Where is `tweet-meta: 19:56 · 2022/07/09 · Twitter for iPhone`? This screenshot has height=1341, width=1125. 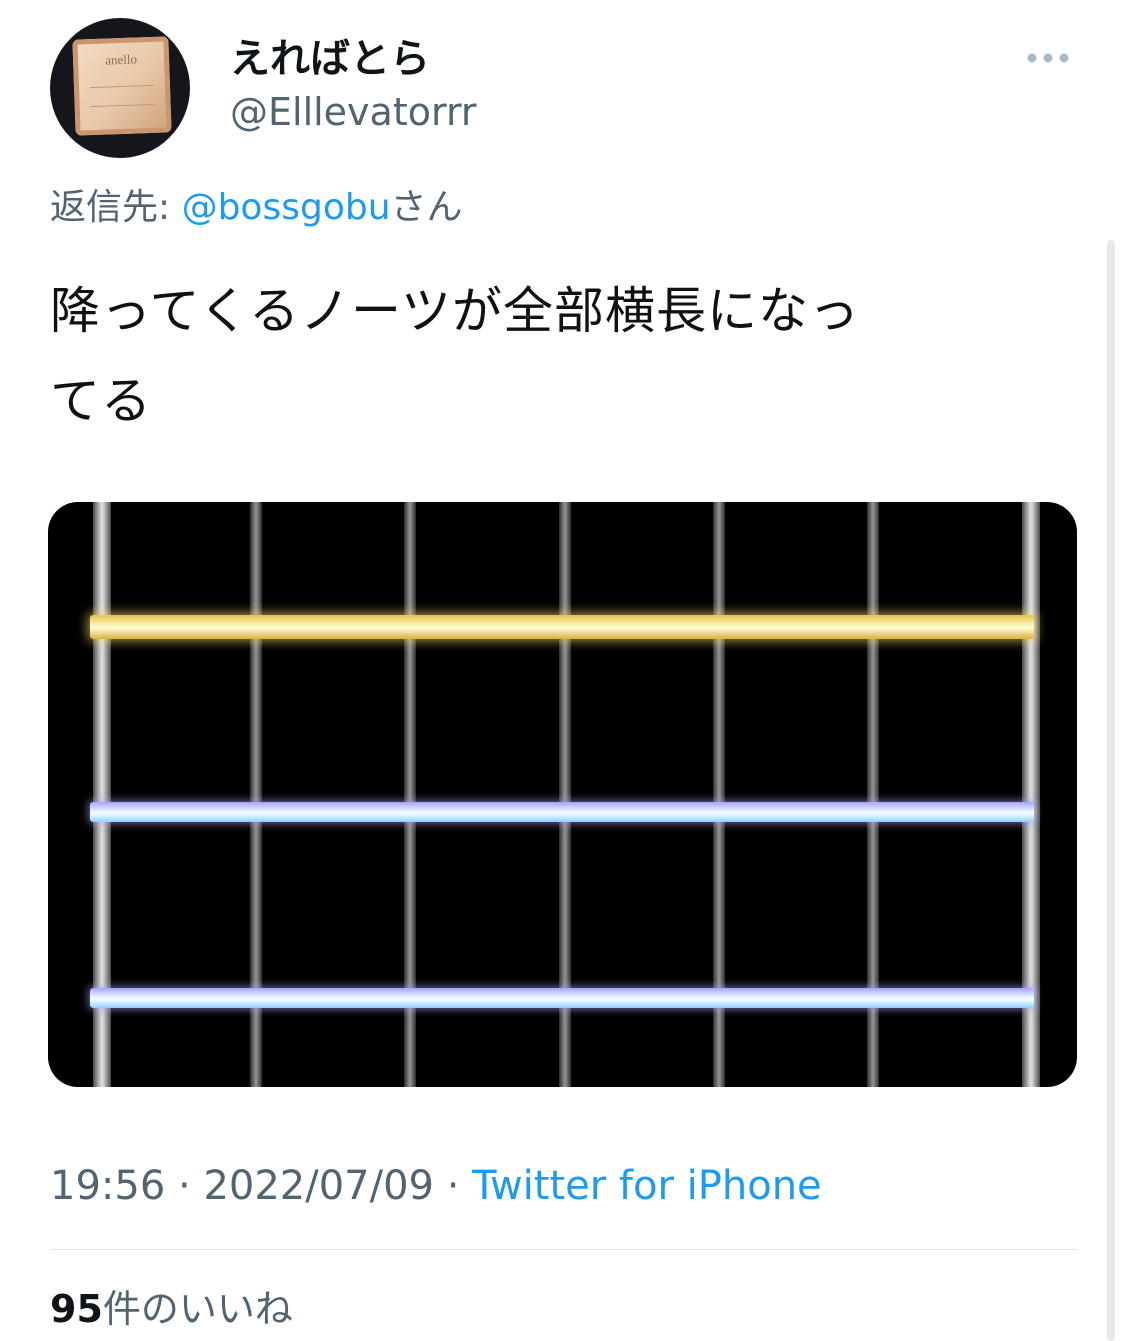
tweet-meta: 19:56 · 2022/07/09 · Twitter for iPhone is located at coordinates (436, 1186).